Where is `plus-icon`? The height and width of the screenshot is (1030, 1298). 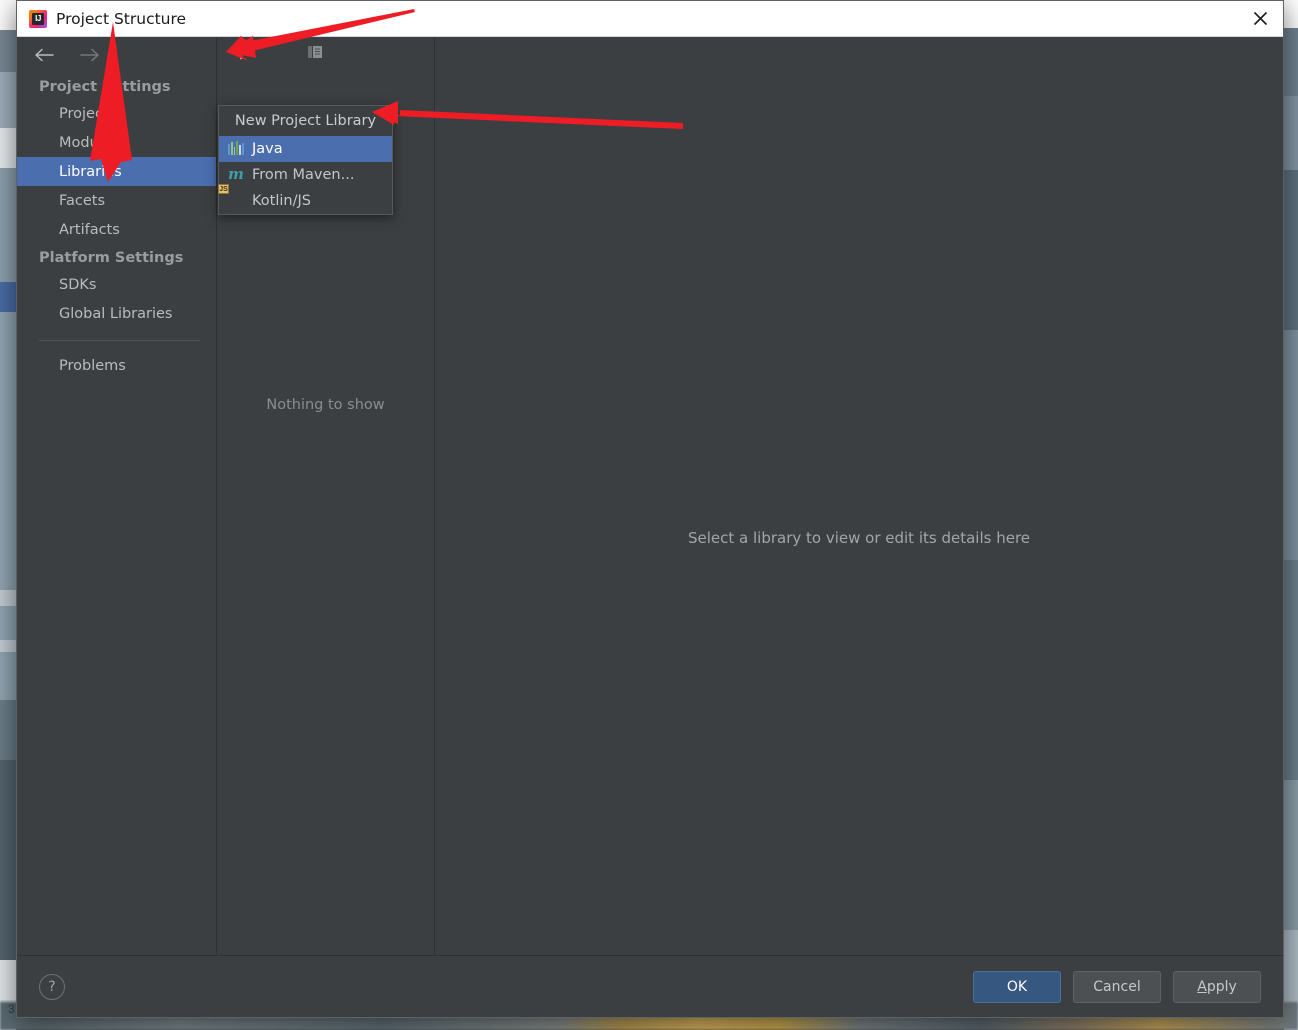
plus-icon is located at coordinates (241, 52).